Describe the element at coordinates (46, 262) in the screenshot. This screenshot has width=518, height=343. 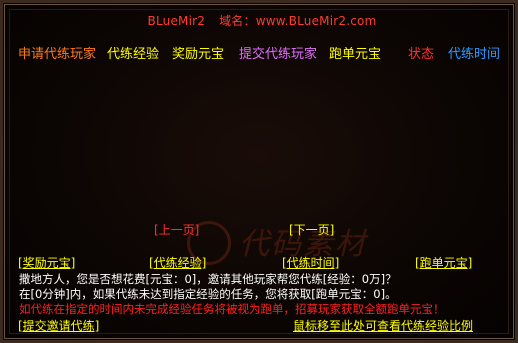
I see `column-reward-ingot: [奖励元宝]` at that location.